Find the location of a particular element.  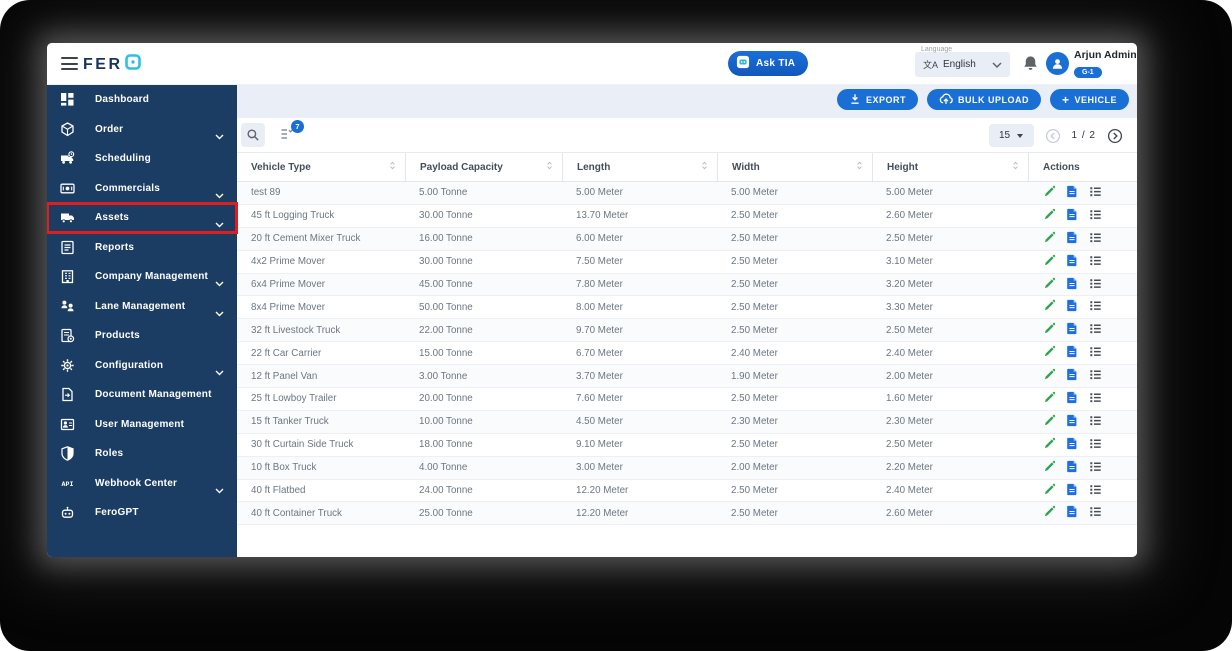

next-page-button is located at coordinates (1115, 136).